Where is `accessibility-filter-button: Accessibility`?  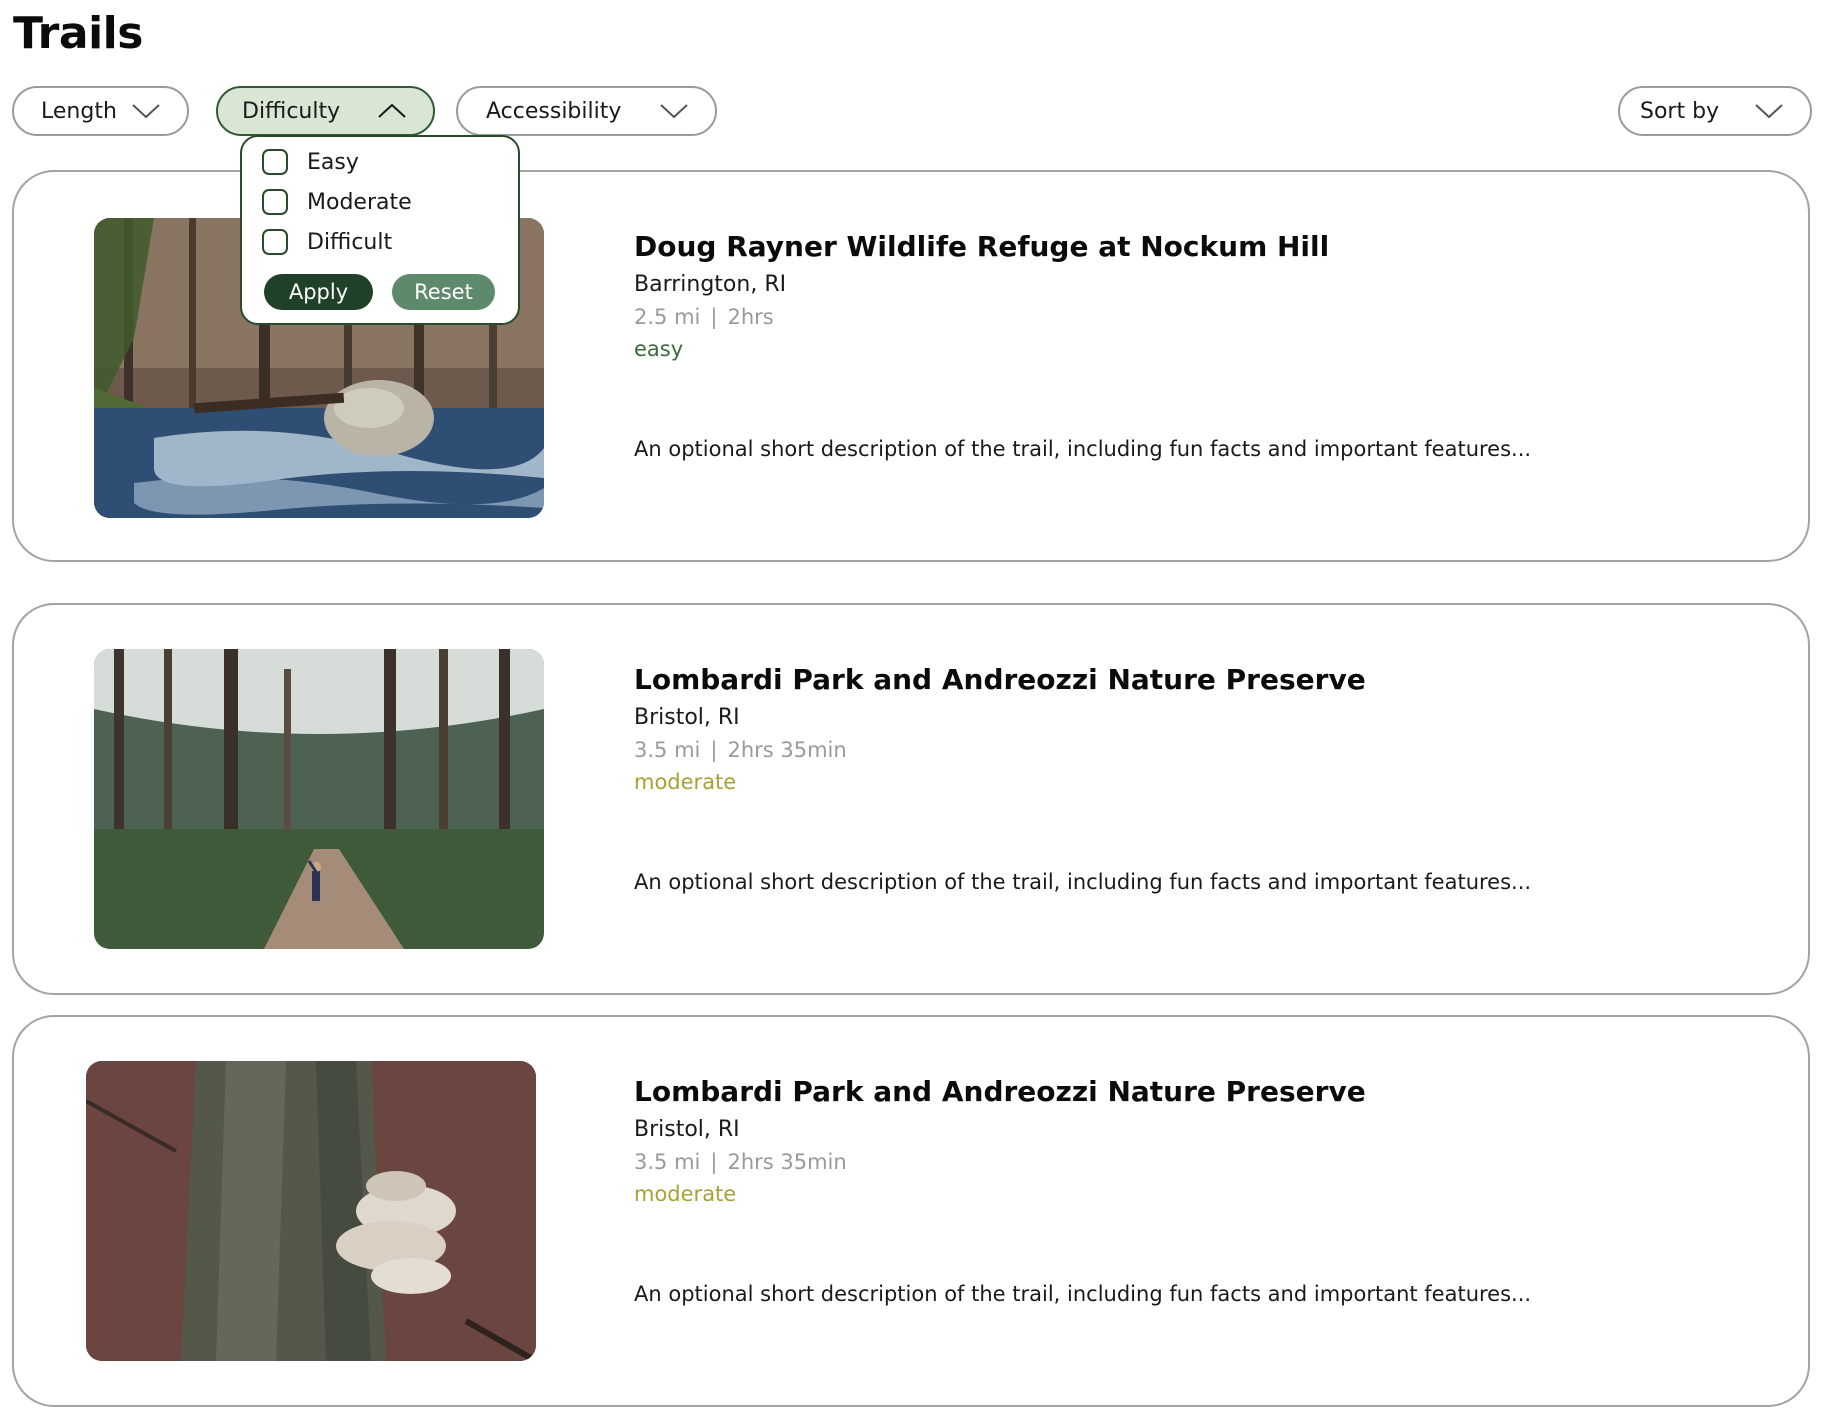 accessibility-filter-button: Accessibility is located at coordinates (586, 111).